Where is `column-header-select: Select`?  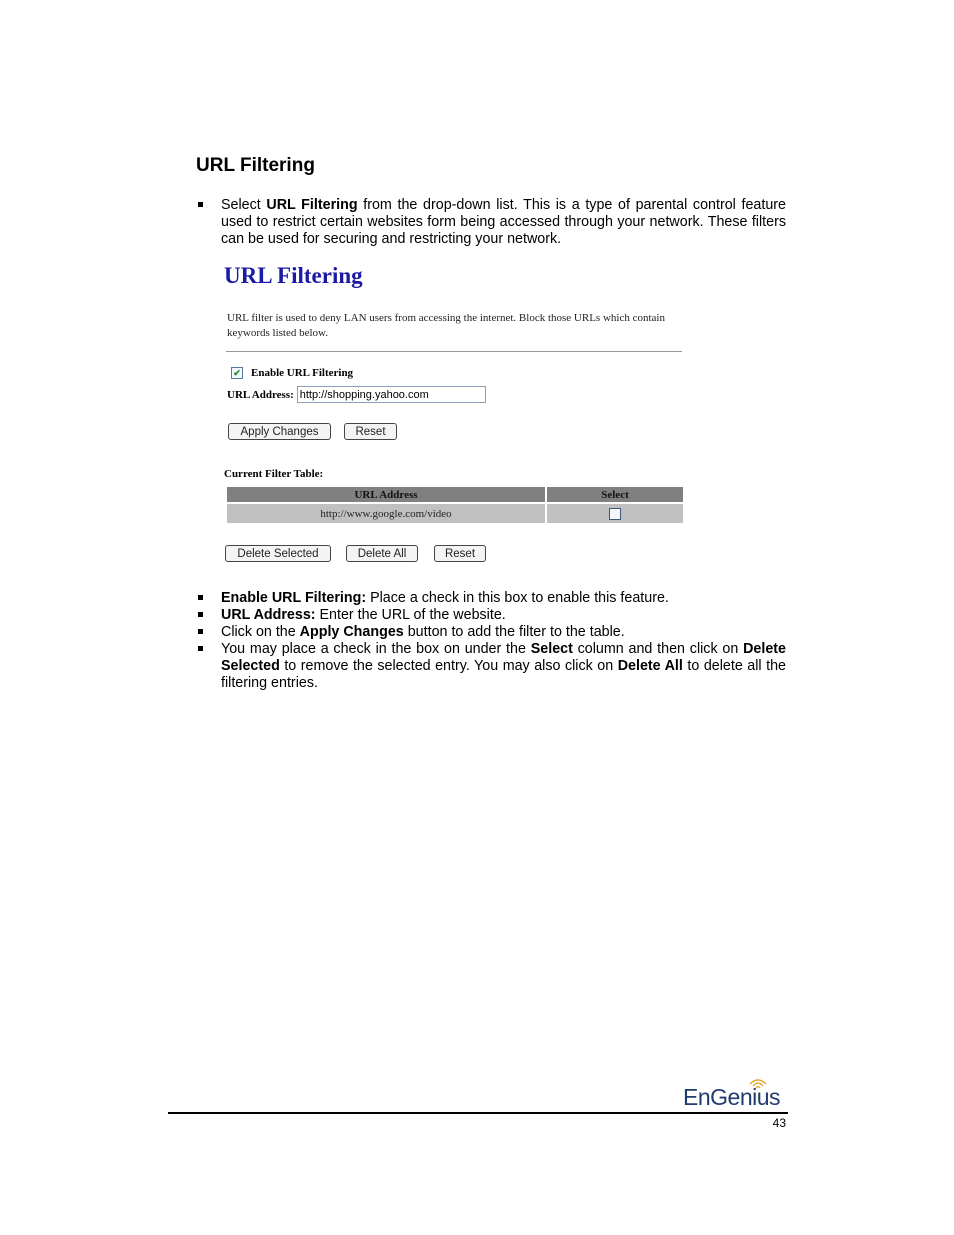 column-header-select: Select is located at coordinates (615, 494).